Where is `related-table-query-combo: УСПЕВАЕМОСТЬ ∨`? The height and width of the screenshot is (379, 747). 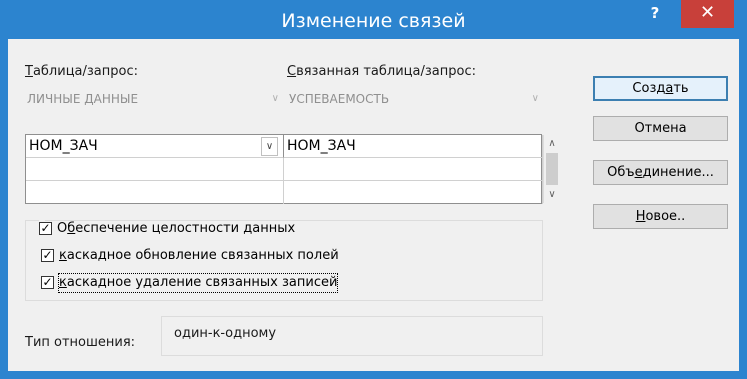
related-table-query-combo: УСПЕВАЕМОСТЬ ∨ is located at coordinates (415, 99).